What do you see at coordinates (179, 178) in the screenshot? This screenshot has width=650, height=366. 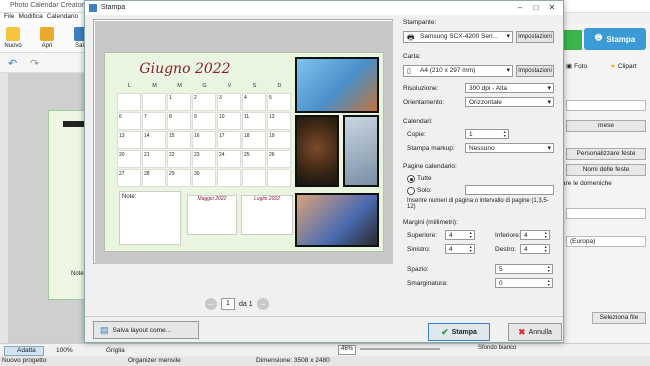 I see `day-cell: 29` at bounding box center [179, 178].